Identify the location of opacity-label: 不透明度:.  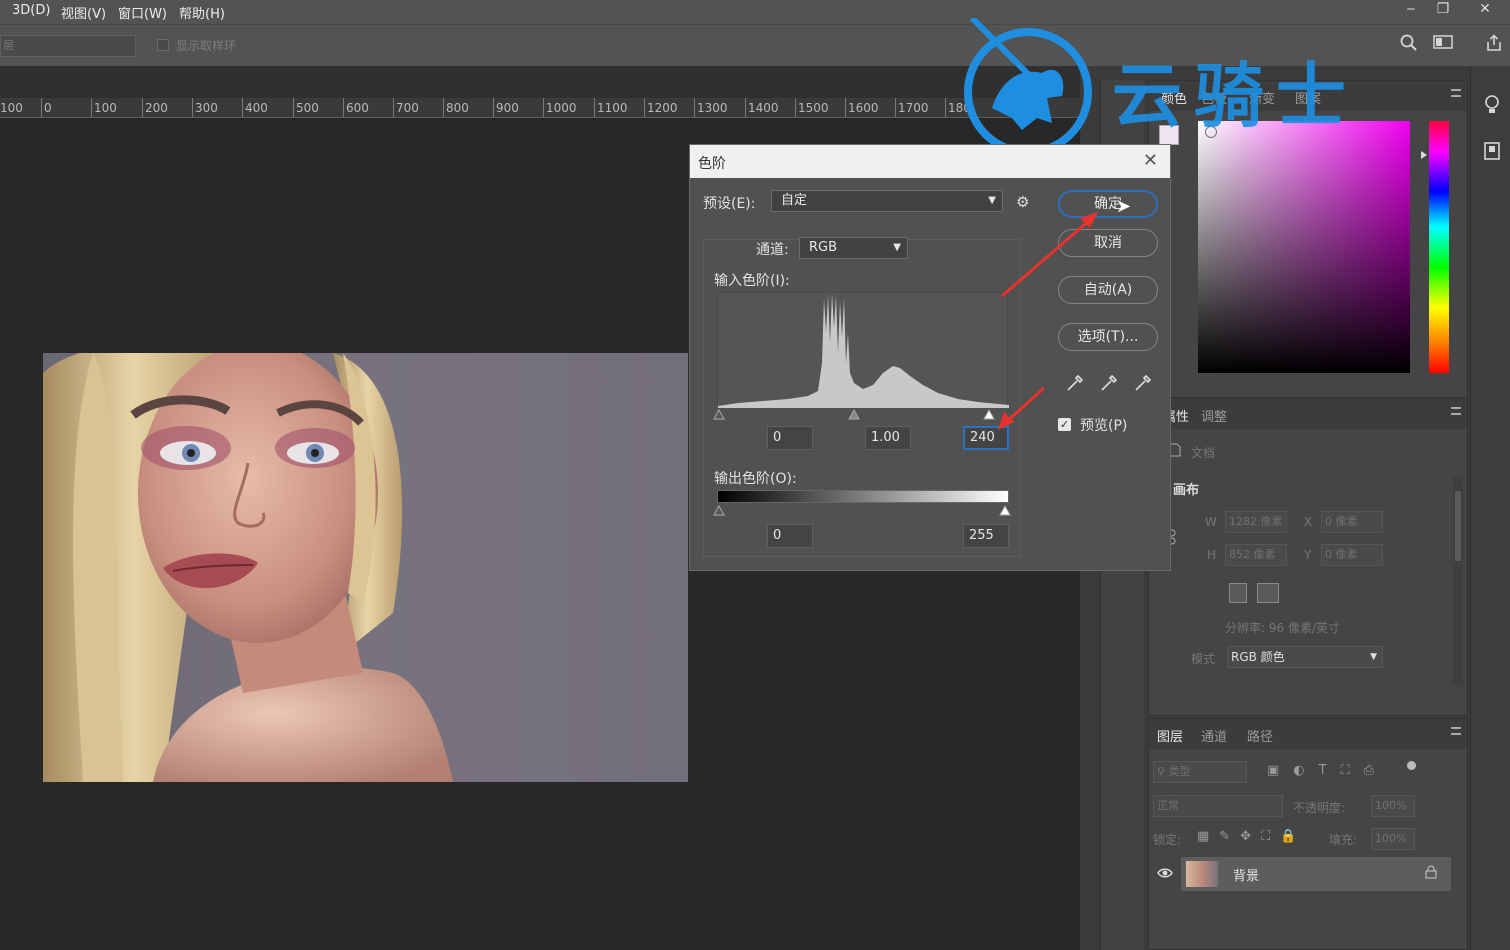
(1319, 808).